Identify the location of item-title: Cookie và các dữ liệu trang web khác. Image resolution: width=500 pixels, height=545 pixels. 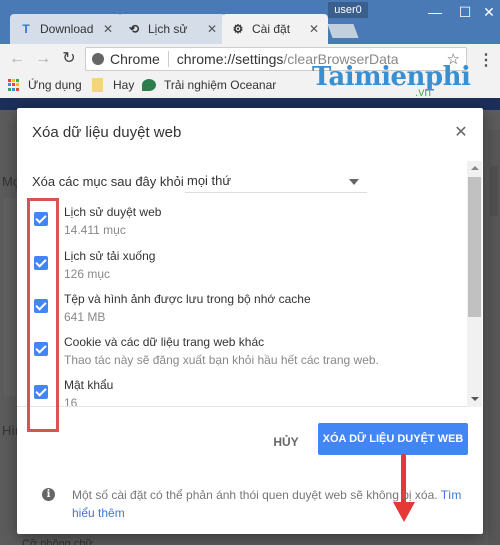
(164, 342).